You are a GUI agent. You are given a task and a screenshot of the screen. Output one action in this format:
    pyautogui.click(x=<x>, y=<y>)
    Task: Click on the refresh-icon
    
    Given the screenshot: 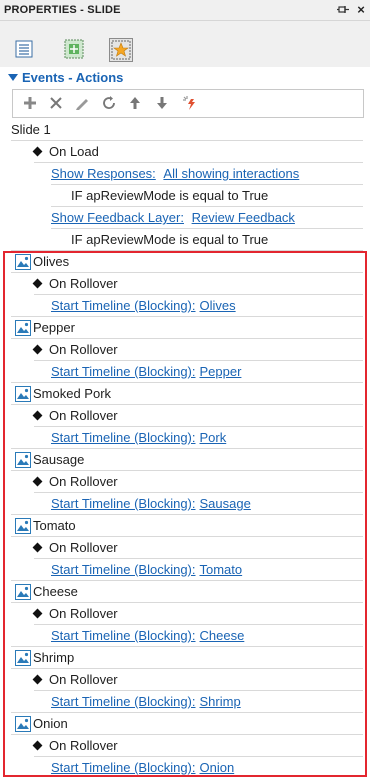 What is the action you would take?
    pyautogui.click(x=109, y=103)
    